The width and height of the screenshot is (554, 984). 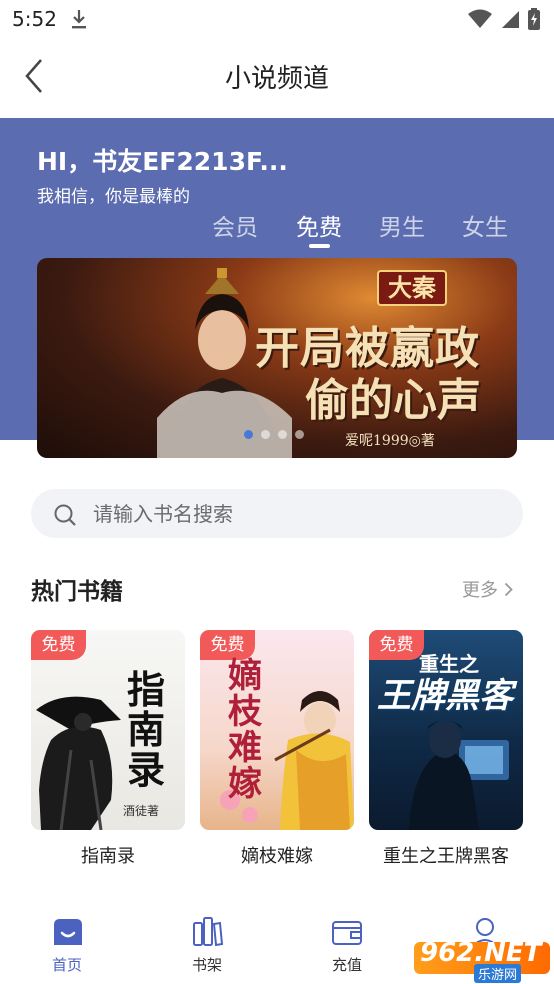 I want to click on search-icon, so click(x=65, y=515).